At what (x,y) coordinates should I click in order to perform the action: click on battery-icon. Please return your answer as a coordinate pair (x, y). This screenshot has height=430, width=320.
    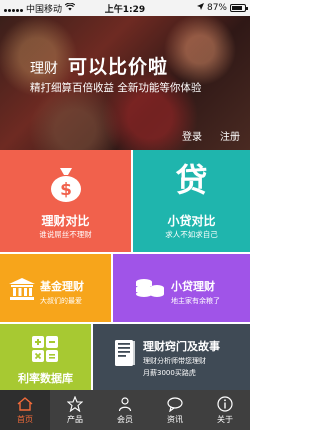
    Looking at the image, I should click on (239, 8).